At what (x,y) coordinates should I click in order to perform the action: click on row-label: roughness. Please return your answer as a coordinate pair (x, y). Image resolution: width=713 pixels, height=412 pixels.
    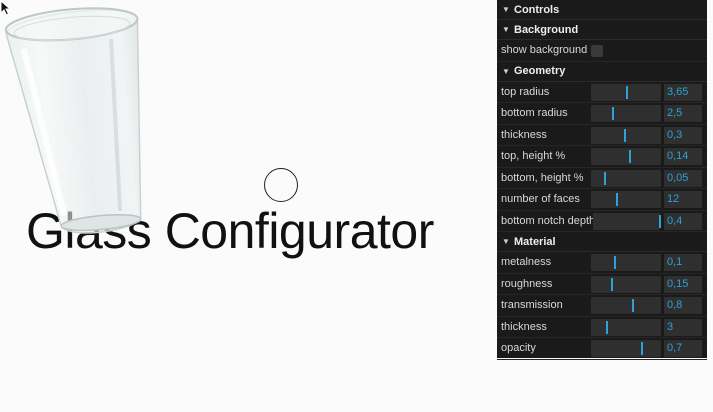
    Looking at the image, I should click on (527, 283).